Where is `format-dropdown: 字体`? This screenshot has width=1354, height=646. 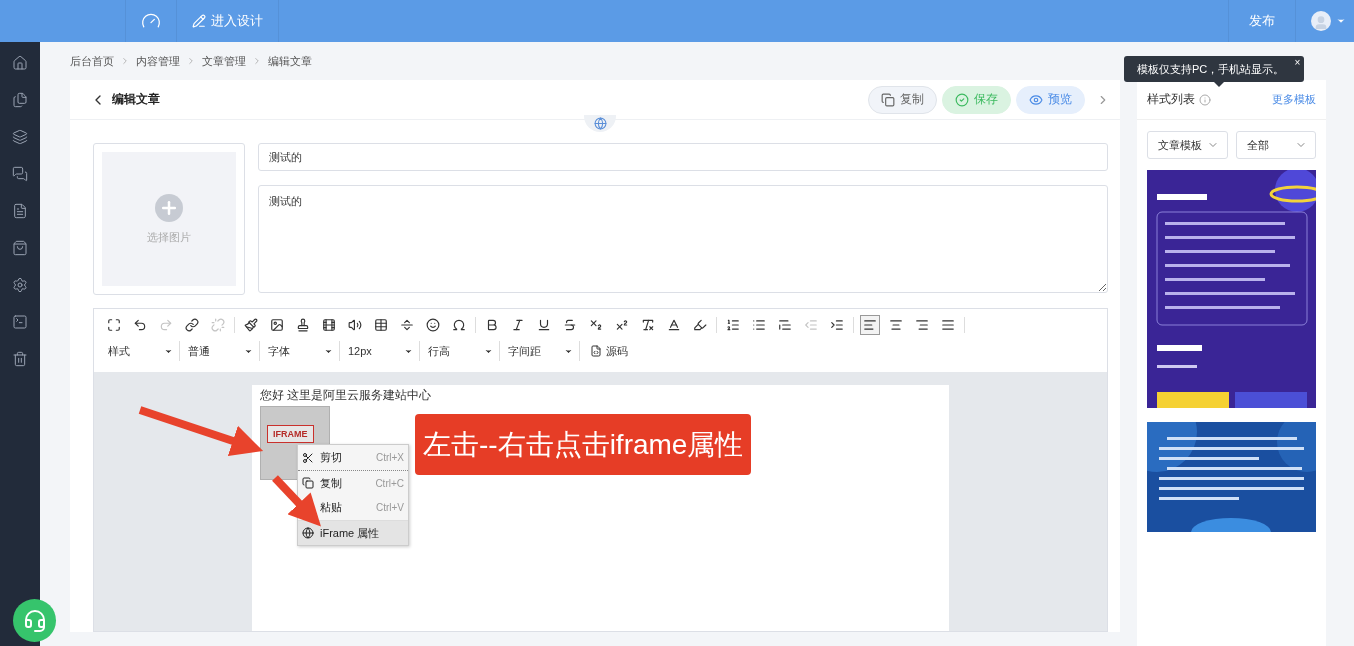
format-dropdown: 字体 is located at coordinates (302, 351).